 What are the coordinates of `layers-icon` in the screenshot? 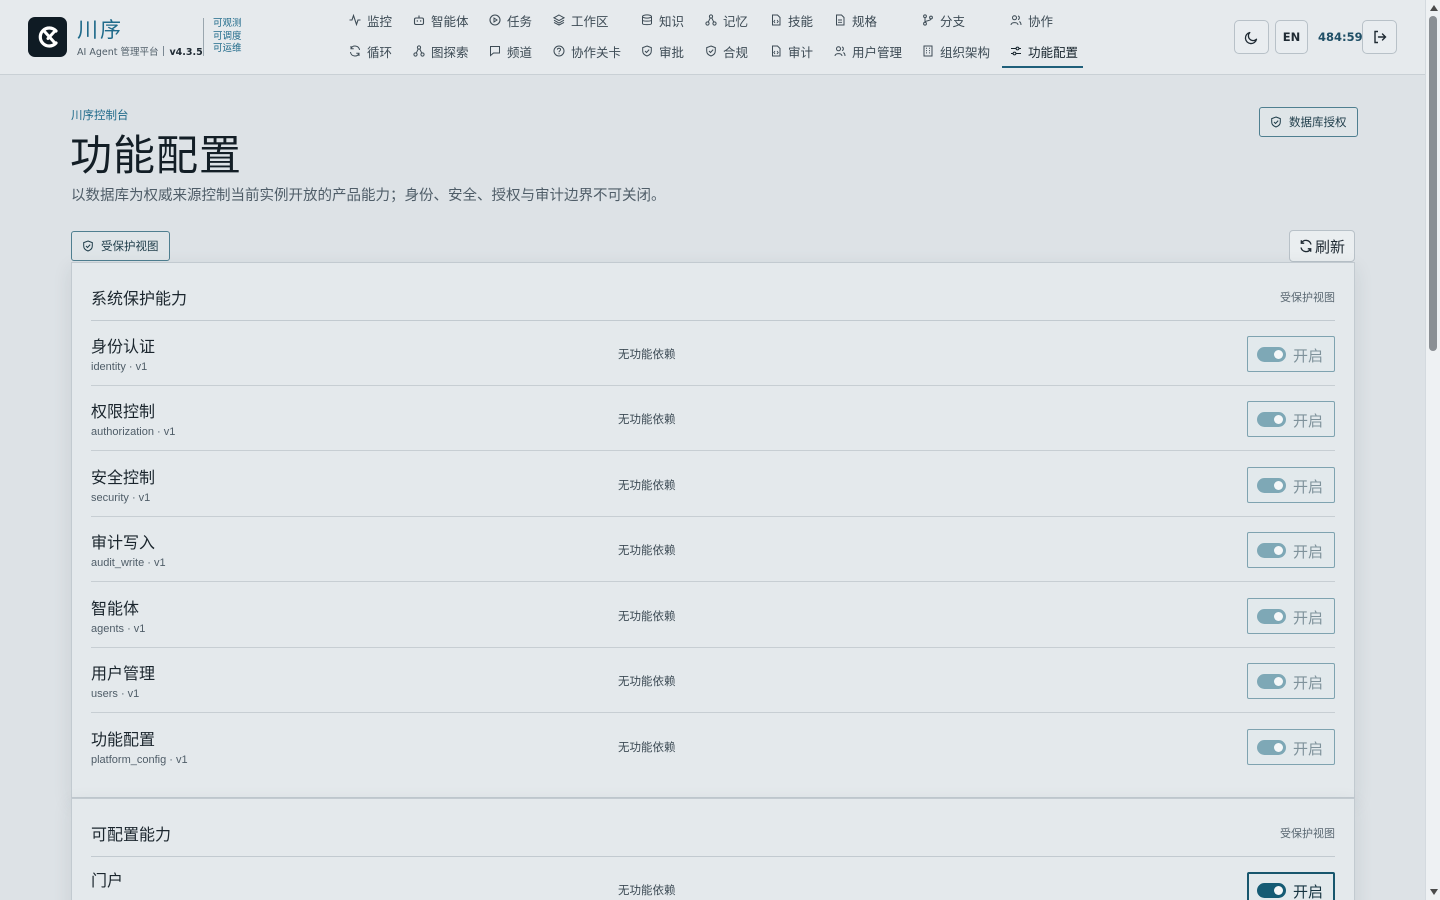 It's located at (559, 20).